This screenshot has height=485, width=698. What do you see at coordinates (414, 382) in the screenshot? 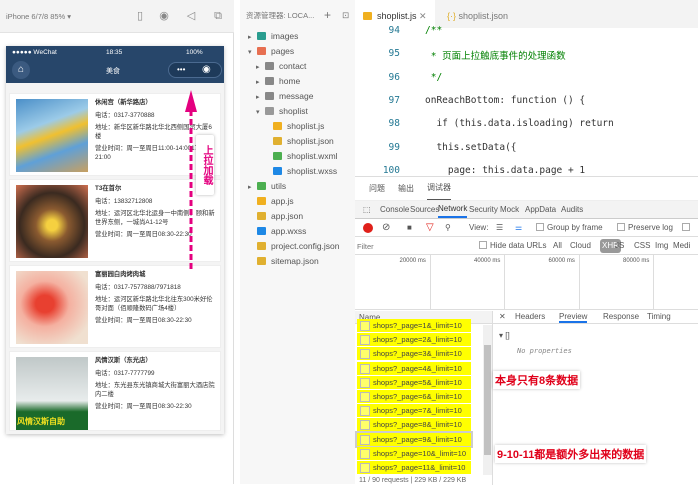
I see `request-row: shops?_page=5&_limit=10` at bounding box center [414, 382].